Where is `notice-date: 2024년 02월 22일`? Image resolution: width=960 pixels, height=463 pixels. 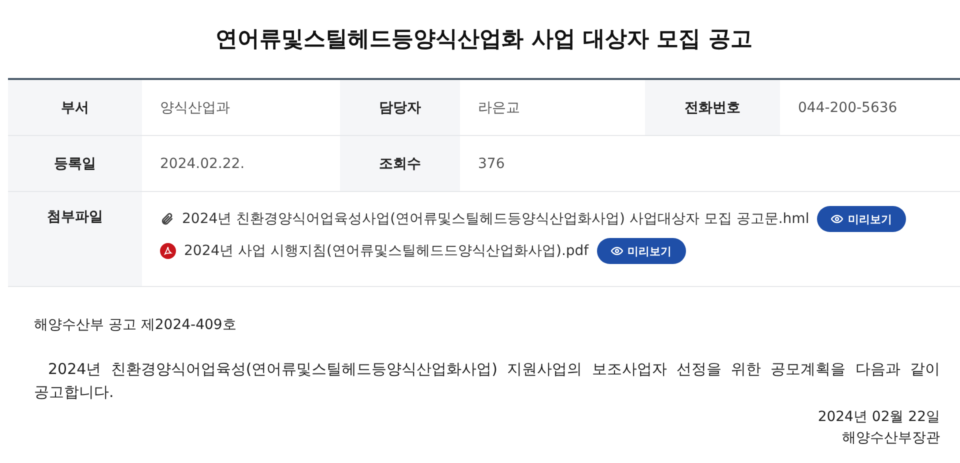 notice-date: 2024년 02월 22일 is located at coordinates (878, 417).